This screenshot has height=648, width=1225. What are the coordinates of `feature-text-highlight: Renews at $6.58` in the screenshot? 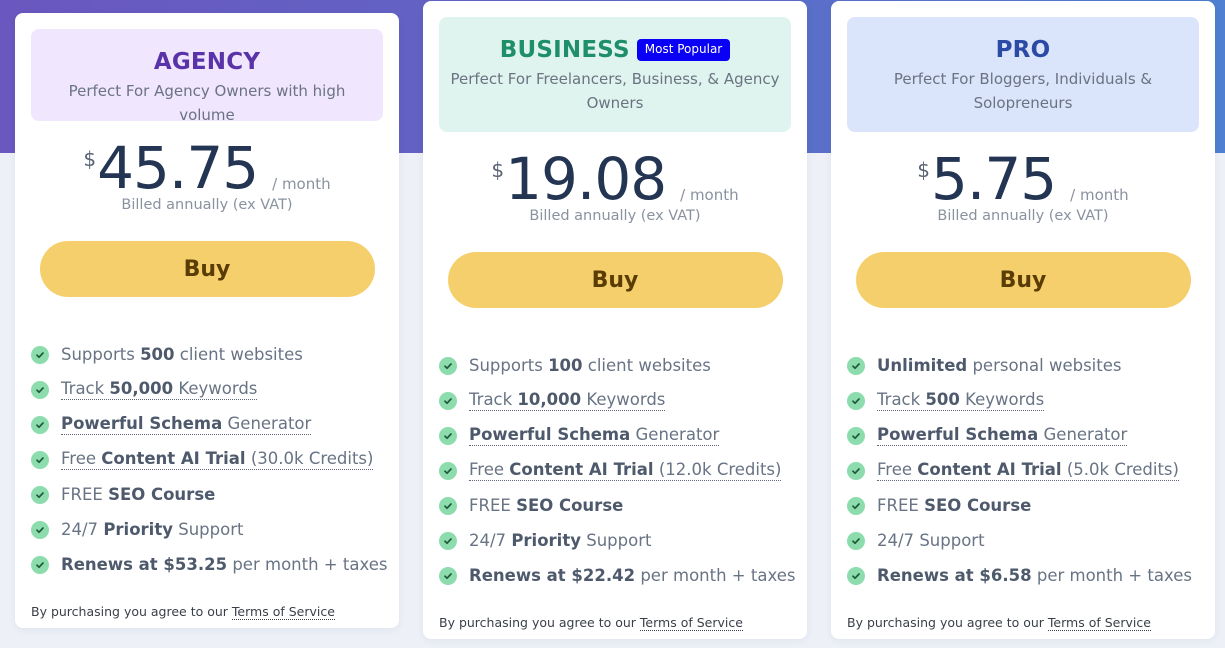 It's located at (954, 575).